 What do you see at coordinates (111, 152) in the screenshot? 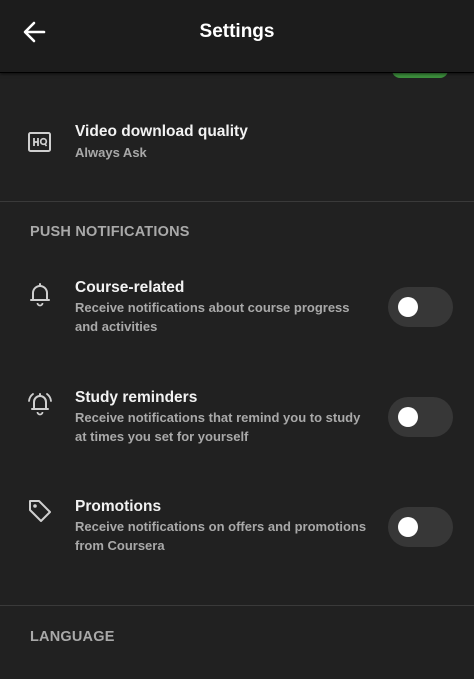
I see `video-quality-value: Always Ask` at bounding box center [111, 152].